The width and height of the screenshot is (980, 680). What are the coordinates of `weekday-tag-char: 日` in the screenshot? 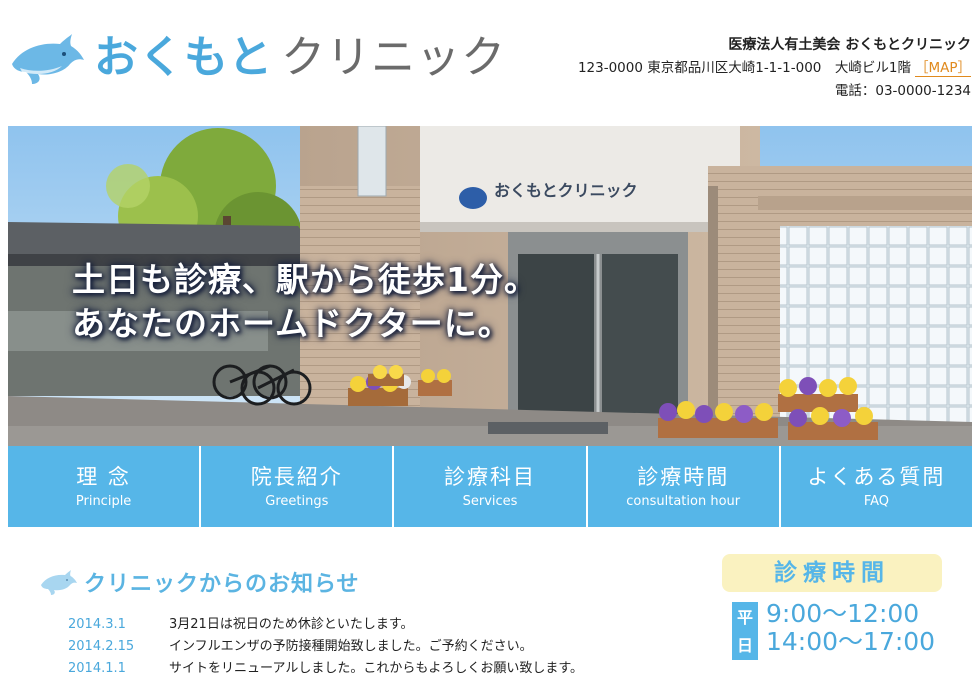 It's located at (744, 645).